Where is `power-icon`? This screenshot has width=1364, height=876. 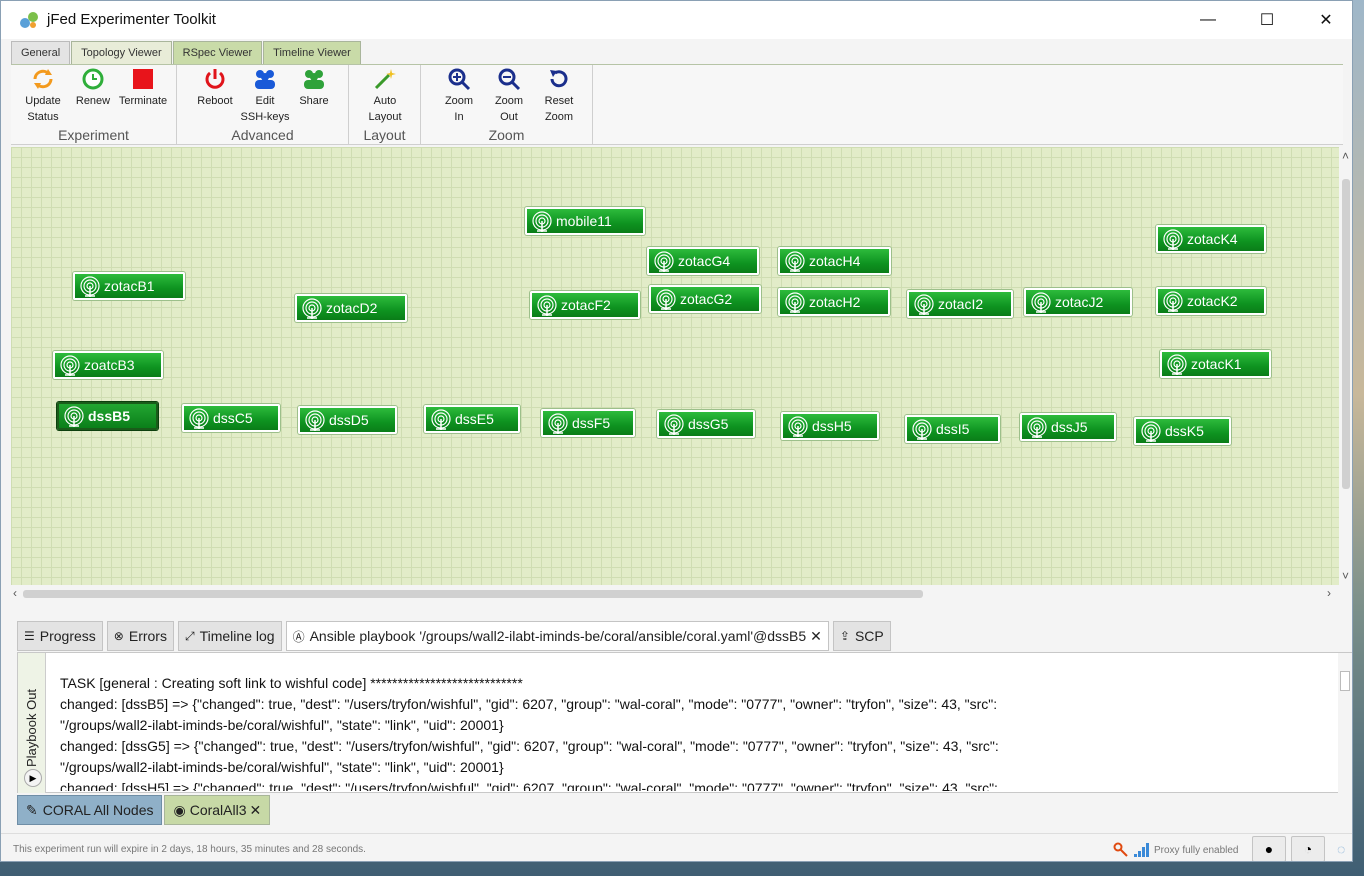 power-icon is located at coordinates (215, 79).